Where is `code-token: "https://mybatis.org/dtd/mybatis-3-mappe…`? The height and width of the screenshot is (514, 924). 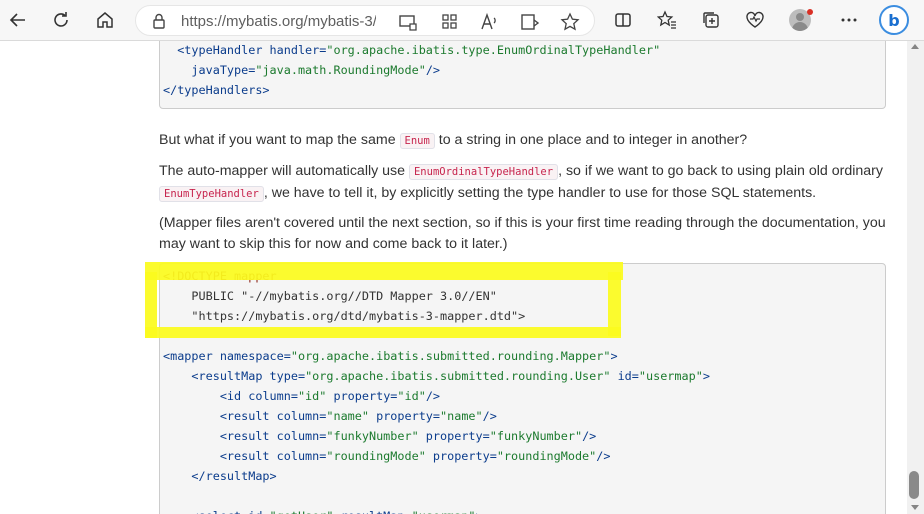
code-token: "https://mybatis.org/dtd/mybatis-3-mappe… is located at coordinates (358, 316).